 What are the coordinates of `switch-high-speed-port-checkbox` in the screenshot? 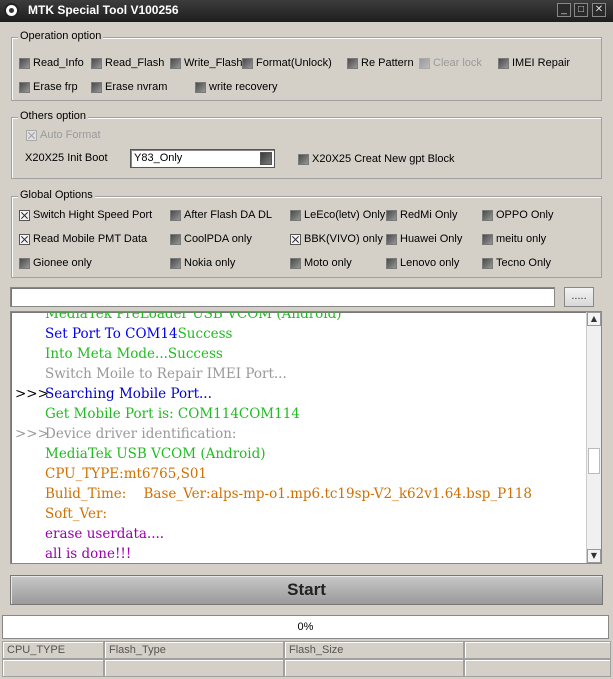 It's located at (24, 215).